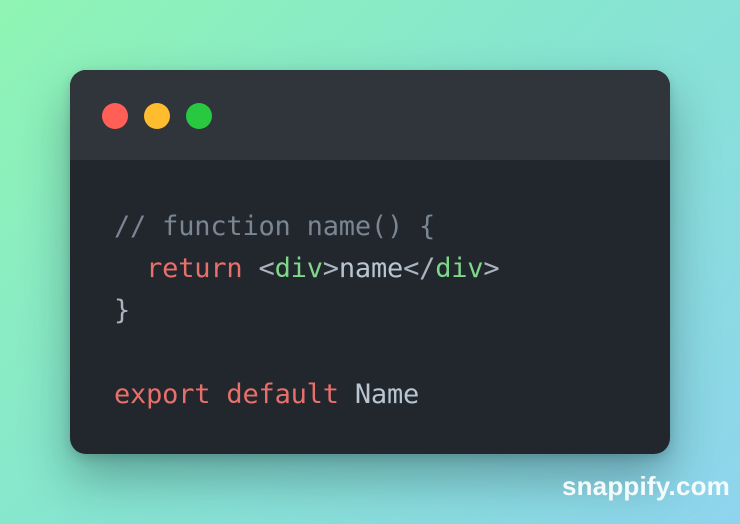  Describe the element at coordinates (371, 268) in the screenshot. I see `code-token-plain: name` at that location.